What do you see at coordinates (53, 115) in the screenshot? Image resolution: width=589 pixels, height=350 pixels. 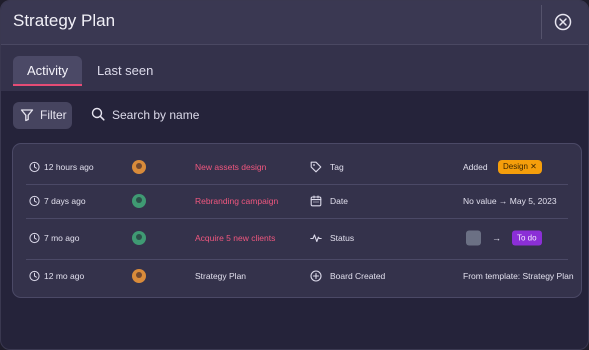 I see `filter-label: Filter` at bounding box center [53, 115].